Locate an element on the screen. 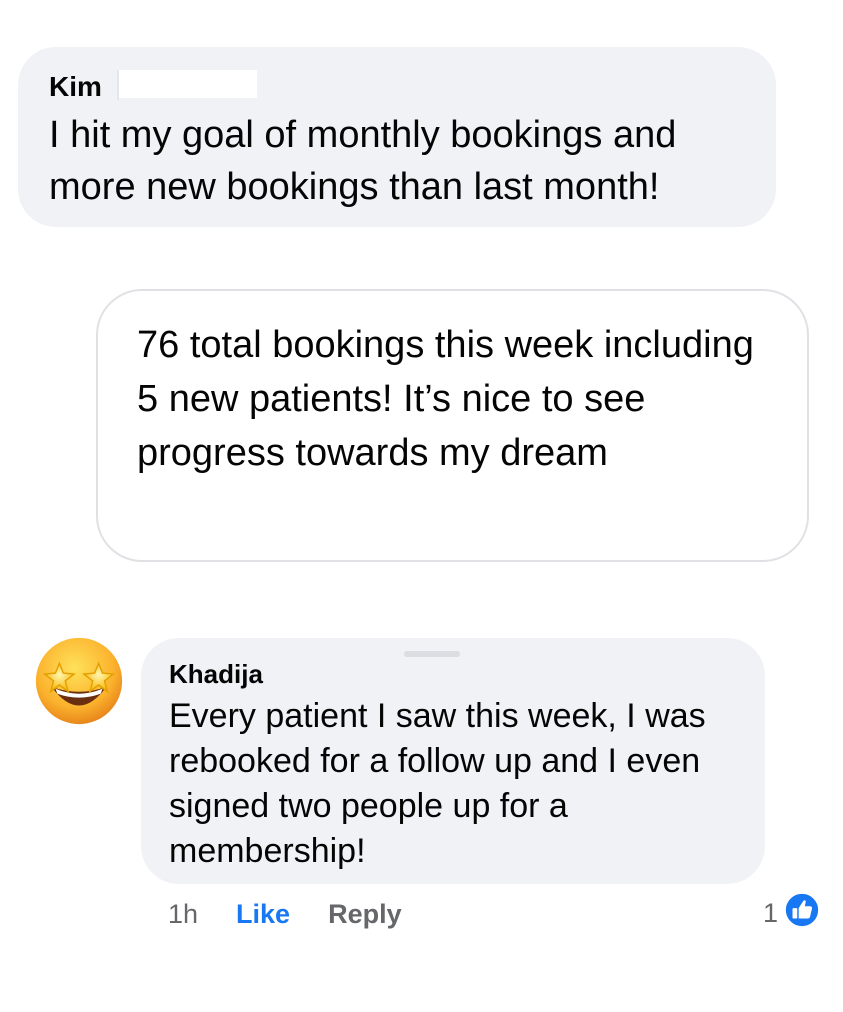  comment-actions: 1h Like Reply is located at coordinates (285, 914).